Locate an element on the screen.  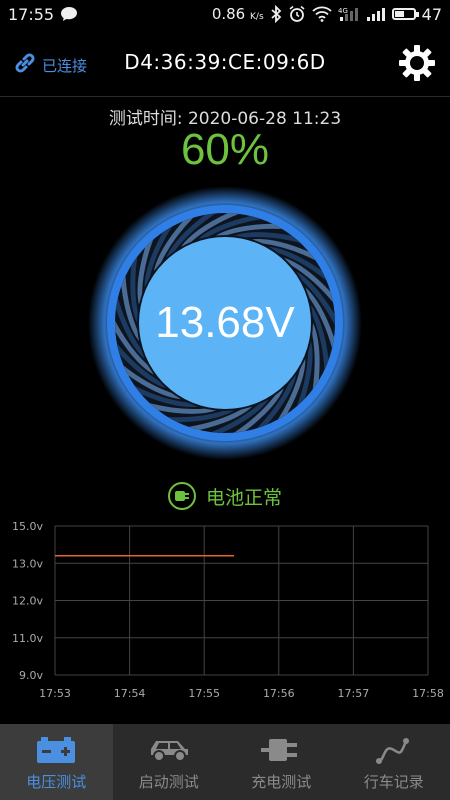
app-header: 已连接 D4:36:39:CE:09:6D is located at coordinates (225, 63).